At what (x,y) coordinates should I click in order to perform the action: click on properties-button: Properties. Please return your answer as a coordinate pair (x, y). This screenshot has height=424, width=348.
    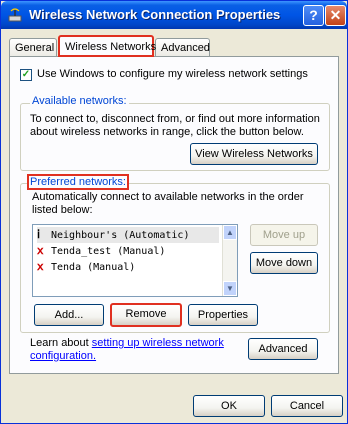
    Looking at the image, I should click on (223, 315).